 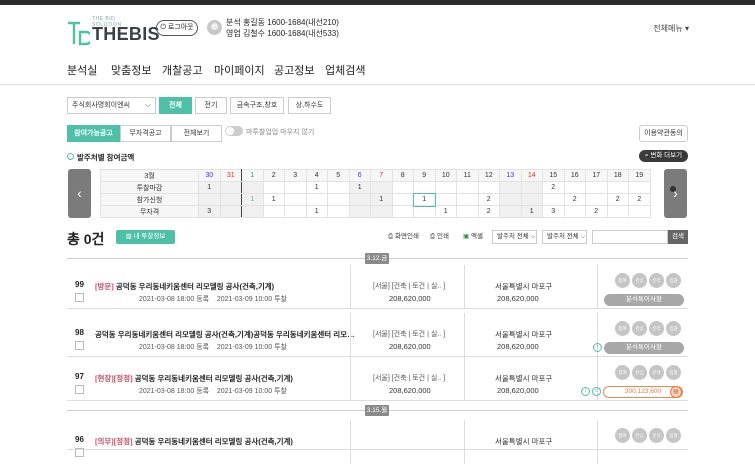 I want to click on notice-dates: 2021-03-08 18:00 등록 2021-03-09 10:00 투찰, so click(x=213, y=391).